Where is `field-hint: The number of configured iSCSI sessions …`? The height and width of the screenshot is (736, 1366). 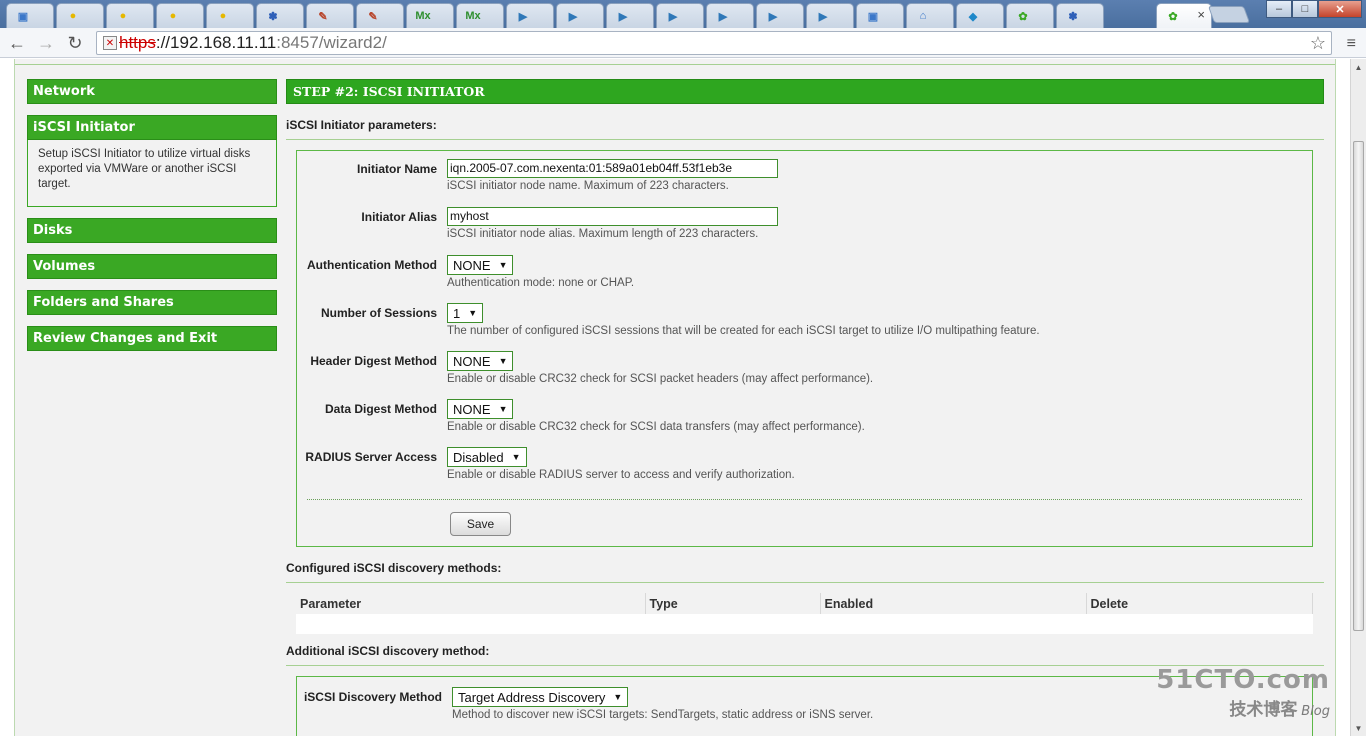
field-hint: The number of configured iSCSI sessions … is located at coordinates (743, 331).